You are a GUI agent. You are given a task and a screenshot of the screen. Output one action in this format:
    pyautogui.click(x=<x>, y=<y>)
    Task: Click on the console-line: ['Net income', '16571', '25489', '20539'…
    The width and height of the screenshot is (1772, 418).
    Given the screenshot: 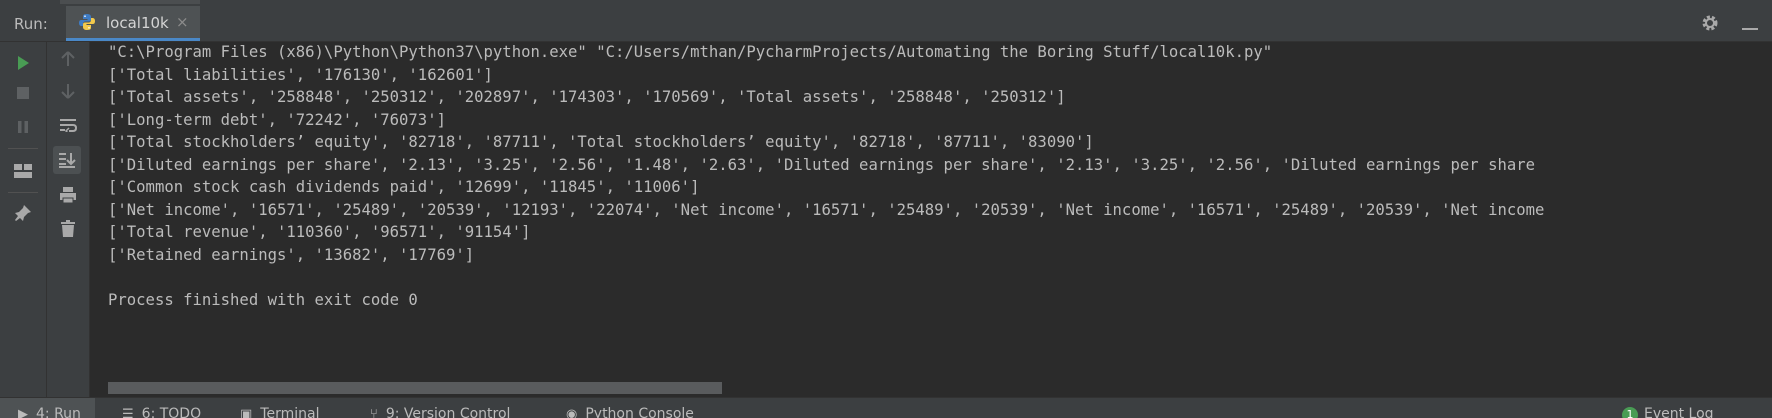 What is the action you would take?
    pyautogui.click(x=826, y=209)
    